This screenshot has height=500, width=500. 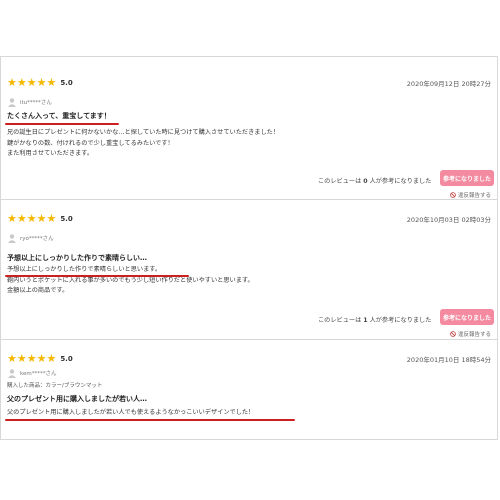 I want to click on review-body-line: 父のプレゼント用に購入しましたが若い人でも使えるようなかっこいいデザインでした！, so click(x=131, y=412).